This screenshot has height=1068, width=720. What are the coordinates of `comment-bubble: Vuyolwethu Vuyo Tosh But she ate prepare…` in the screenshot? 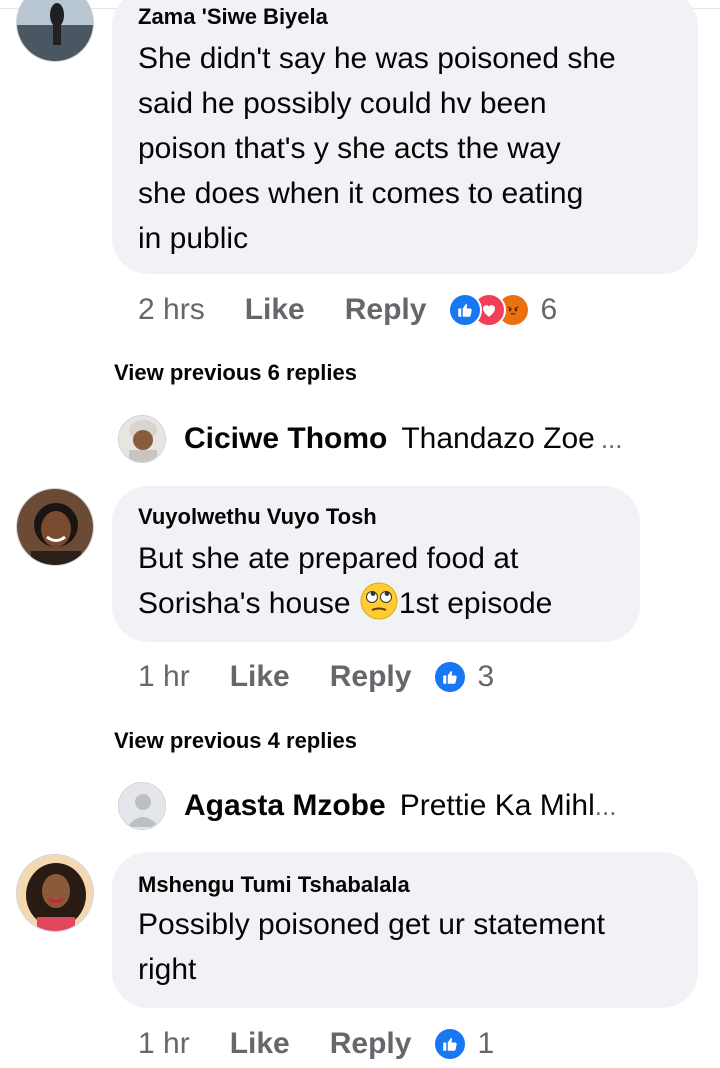 It's located at (376, 564).